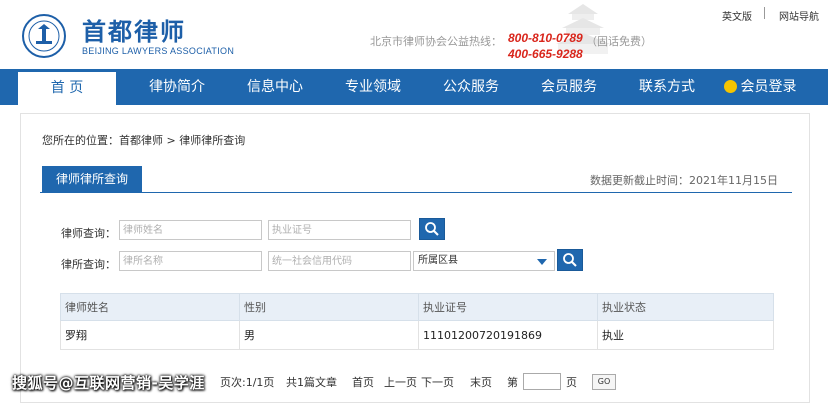  I want to click on nav-item-home: 首 页, so click(67, 87).